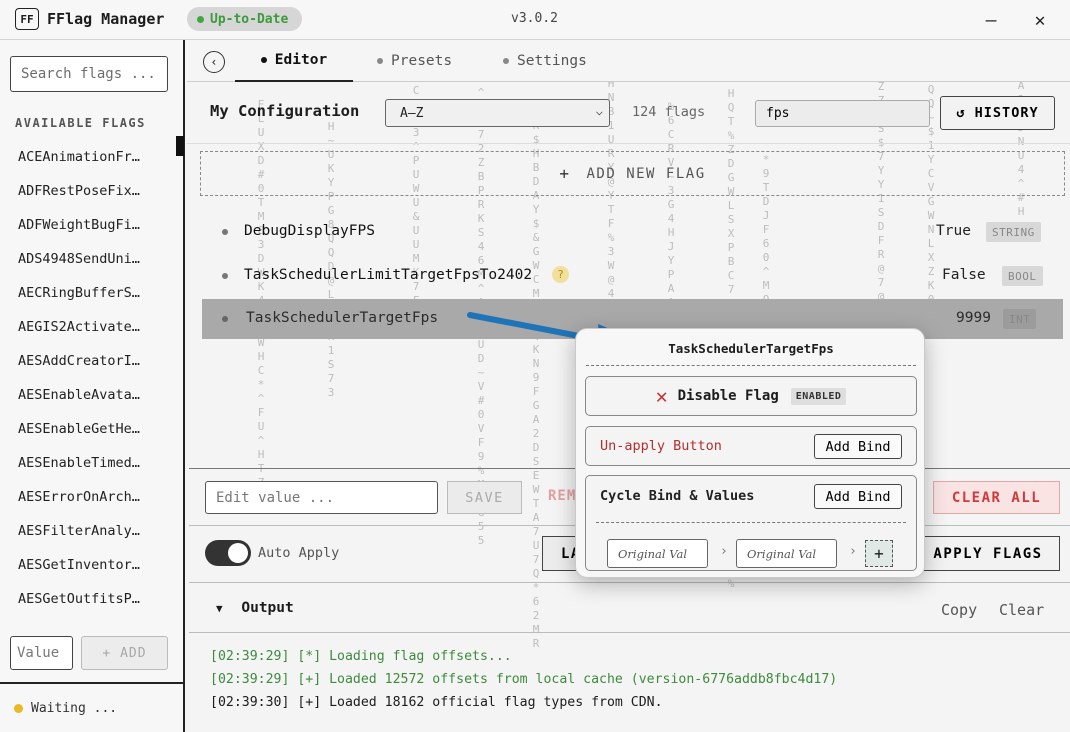 The image size is (1070, 732). Describe the element at coordinates (1040, 20) in the screenshot. I see `close-button: ✕` at that location.